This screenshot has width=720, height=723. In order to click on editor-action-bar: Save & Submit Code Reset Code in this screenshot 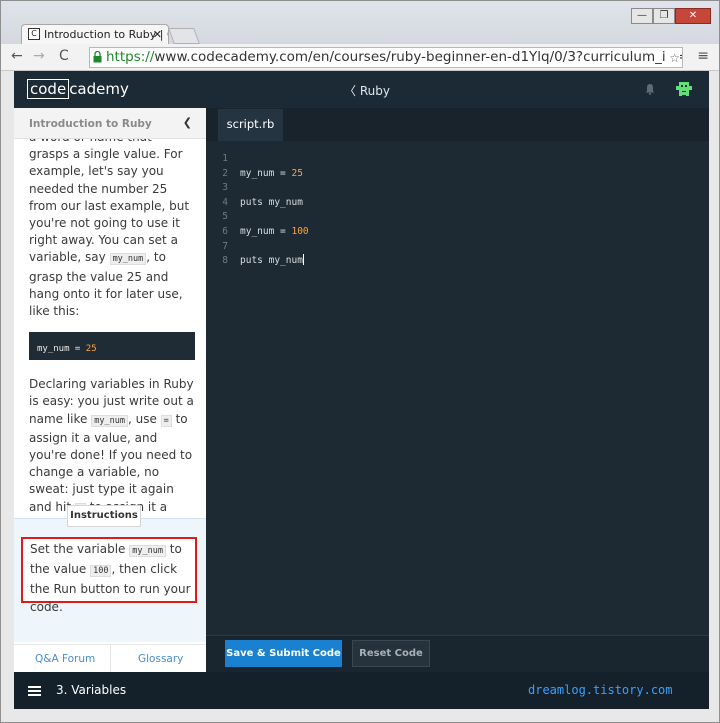, I will do `click(457, 653)`.